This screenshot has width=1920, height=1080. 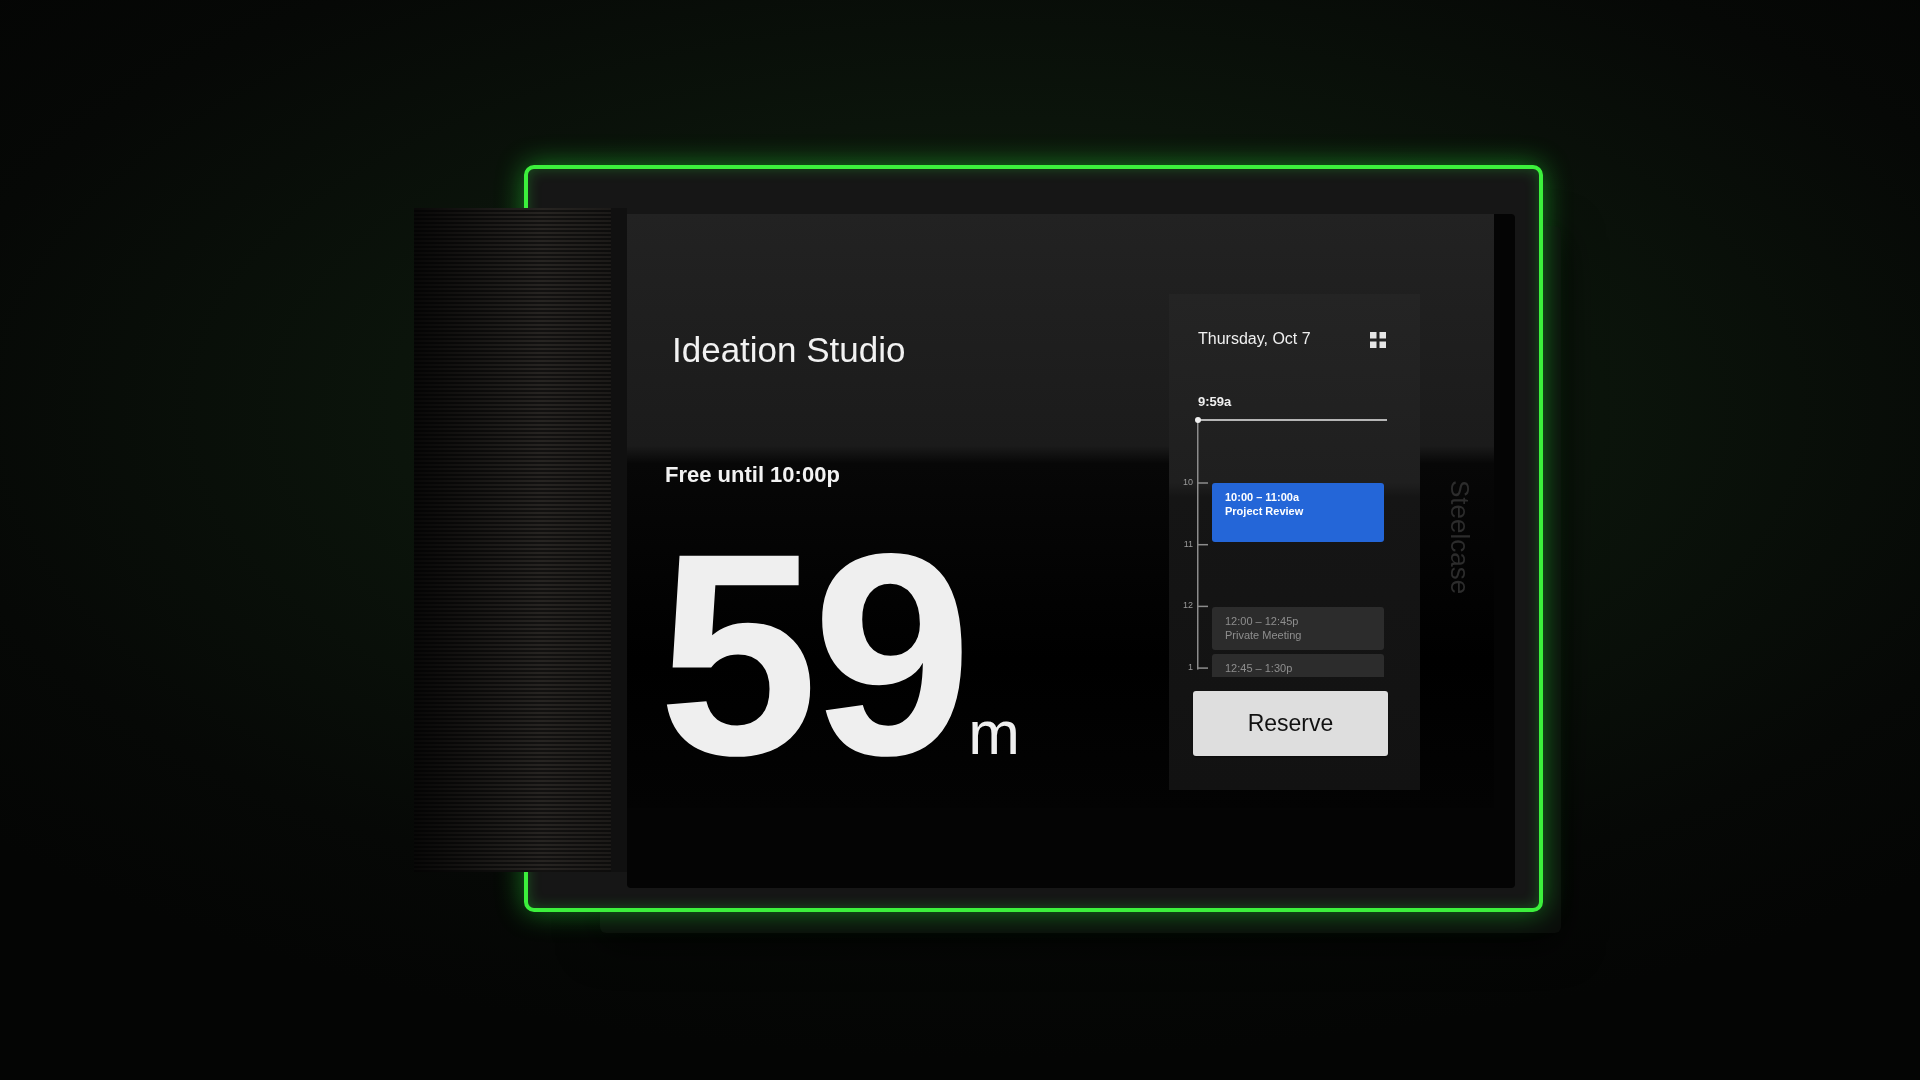 What do you see at coordinates (1378, 340) in the screenshot?
I see `grid-icon` at bounding box center [1378, 340].